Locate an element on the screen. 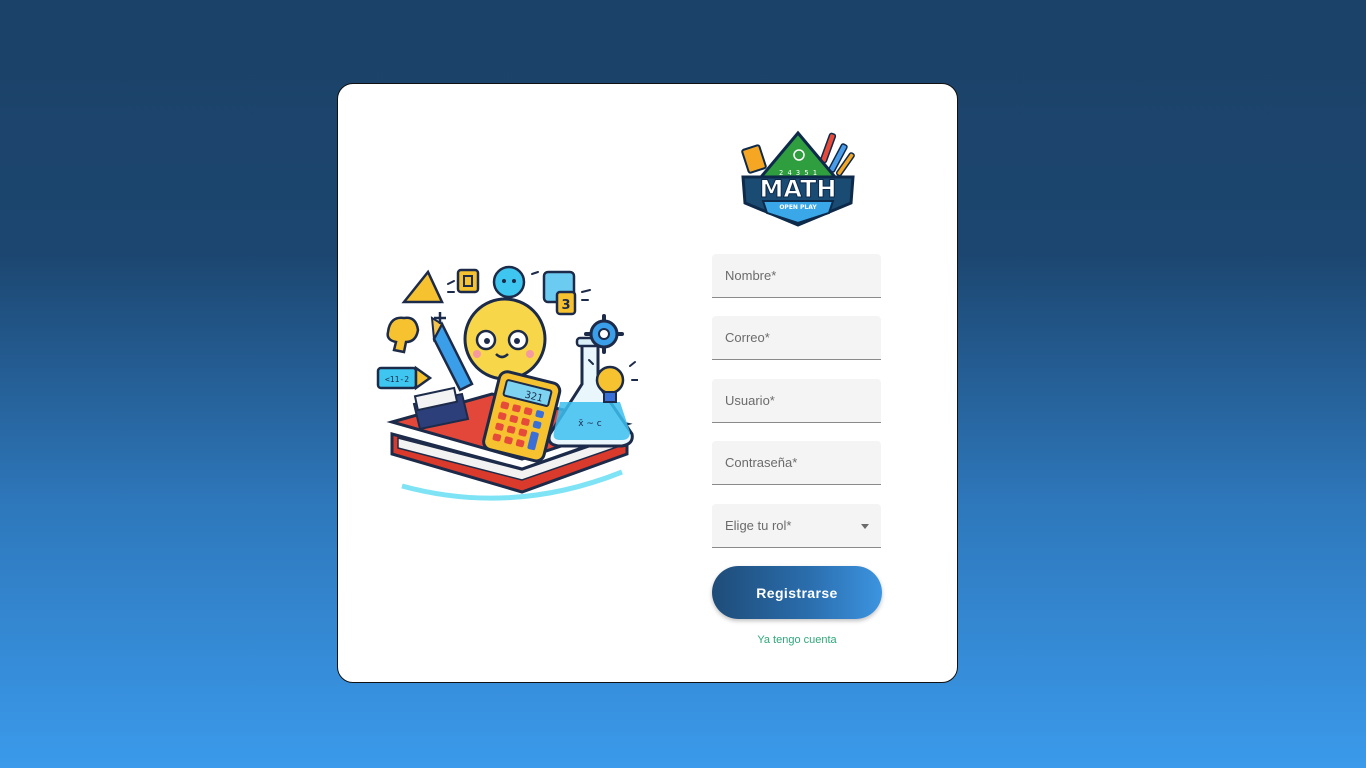  password-input is located at coordinates (796, 462).